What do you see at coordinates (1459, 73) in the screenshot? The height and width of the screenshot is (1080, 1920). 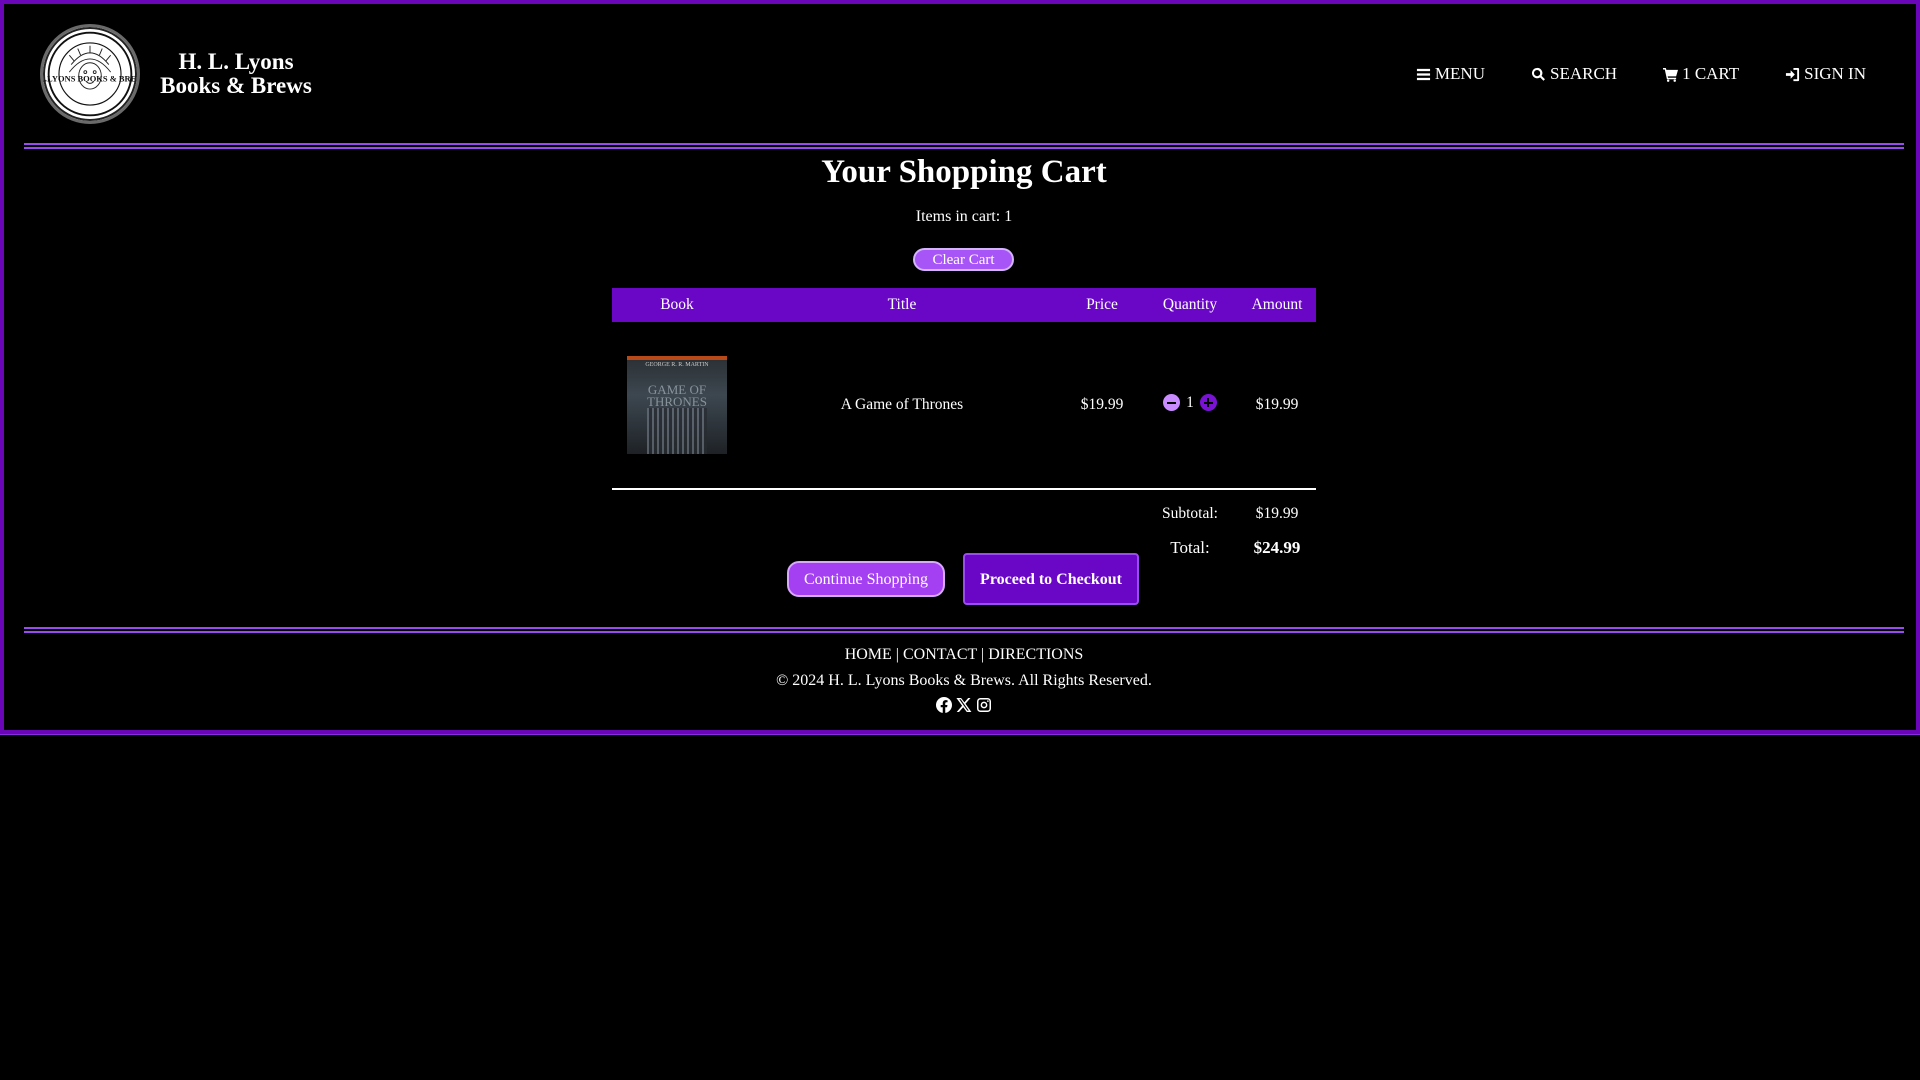 I see `nav-menu-label: MENU` at bounding box center [1459, 73].